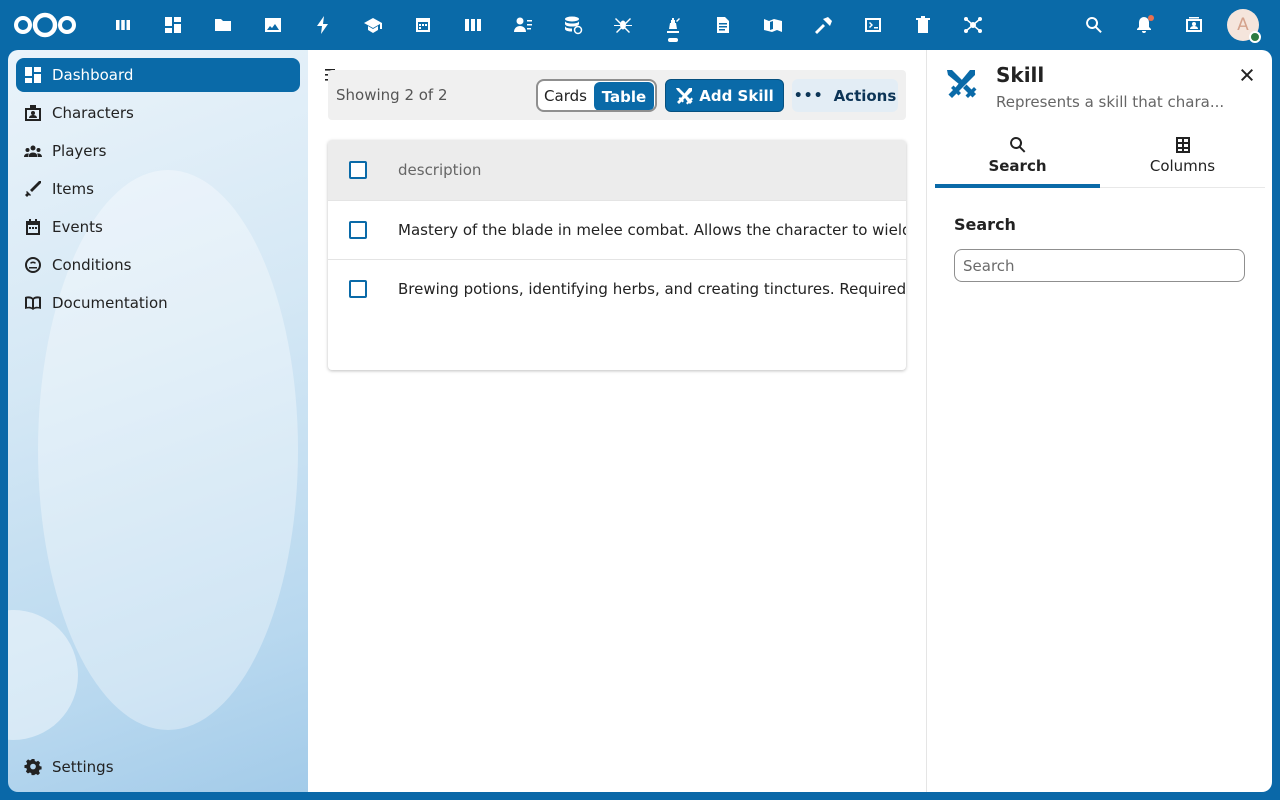 The height and width of the screenshot is (800, 1280). Describe the element at coordinates (83, 767) in the screenshot. I see `nav-item-label: Settings` at that location.